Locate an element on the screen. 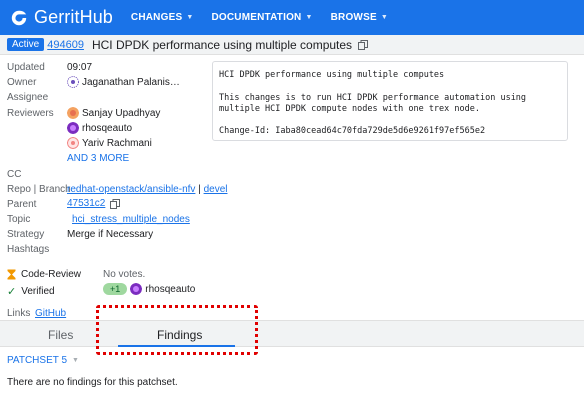 The height and width of the screenshot is (401, 584). updated-value: 09:07 is located at coordinates (80, 67).